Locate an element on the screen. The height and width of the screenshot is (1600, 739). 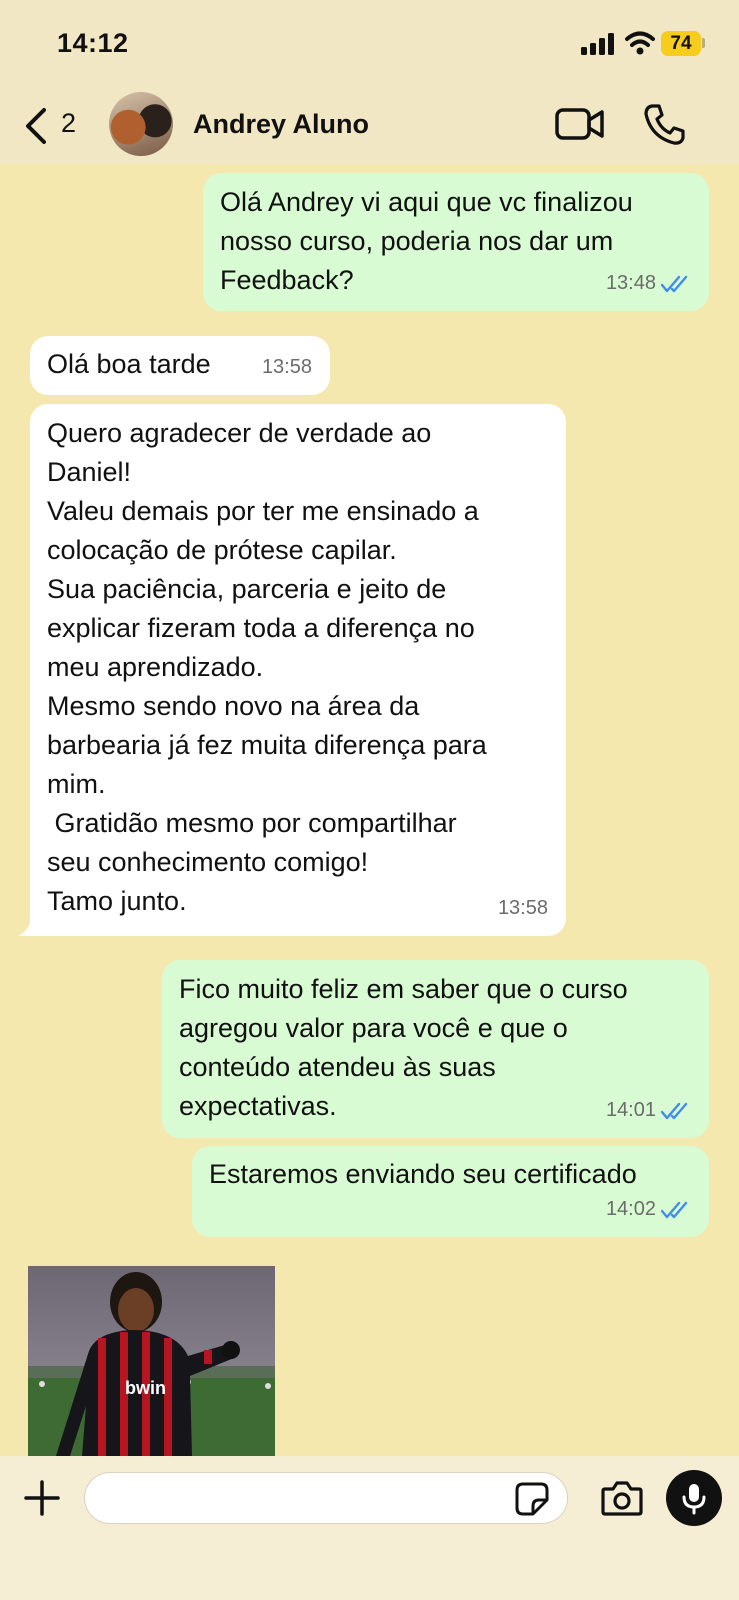
message-time: 13:48 is located at coordinates (630, 283).